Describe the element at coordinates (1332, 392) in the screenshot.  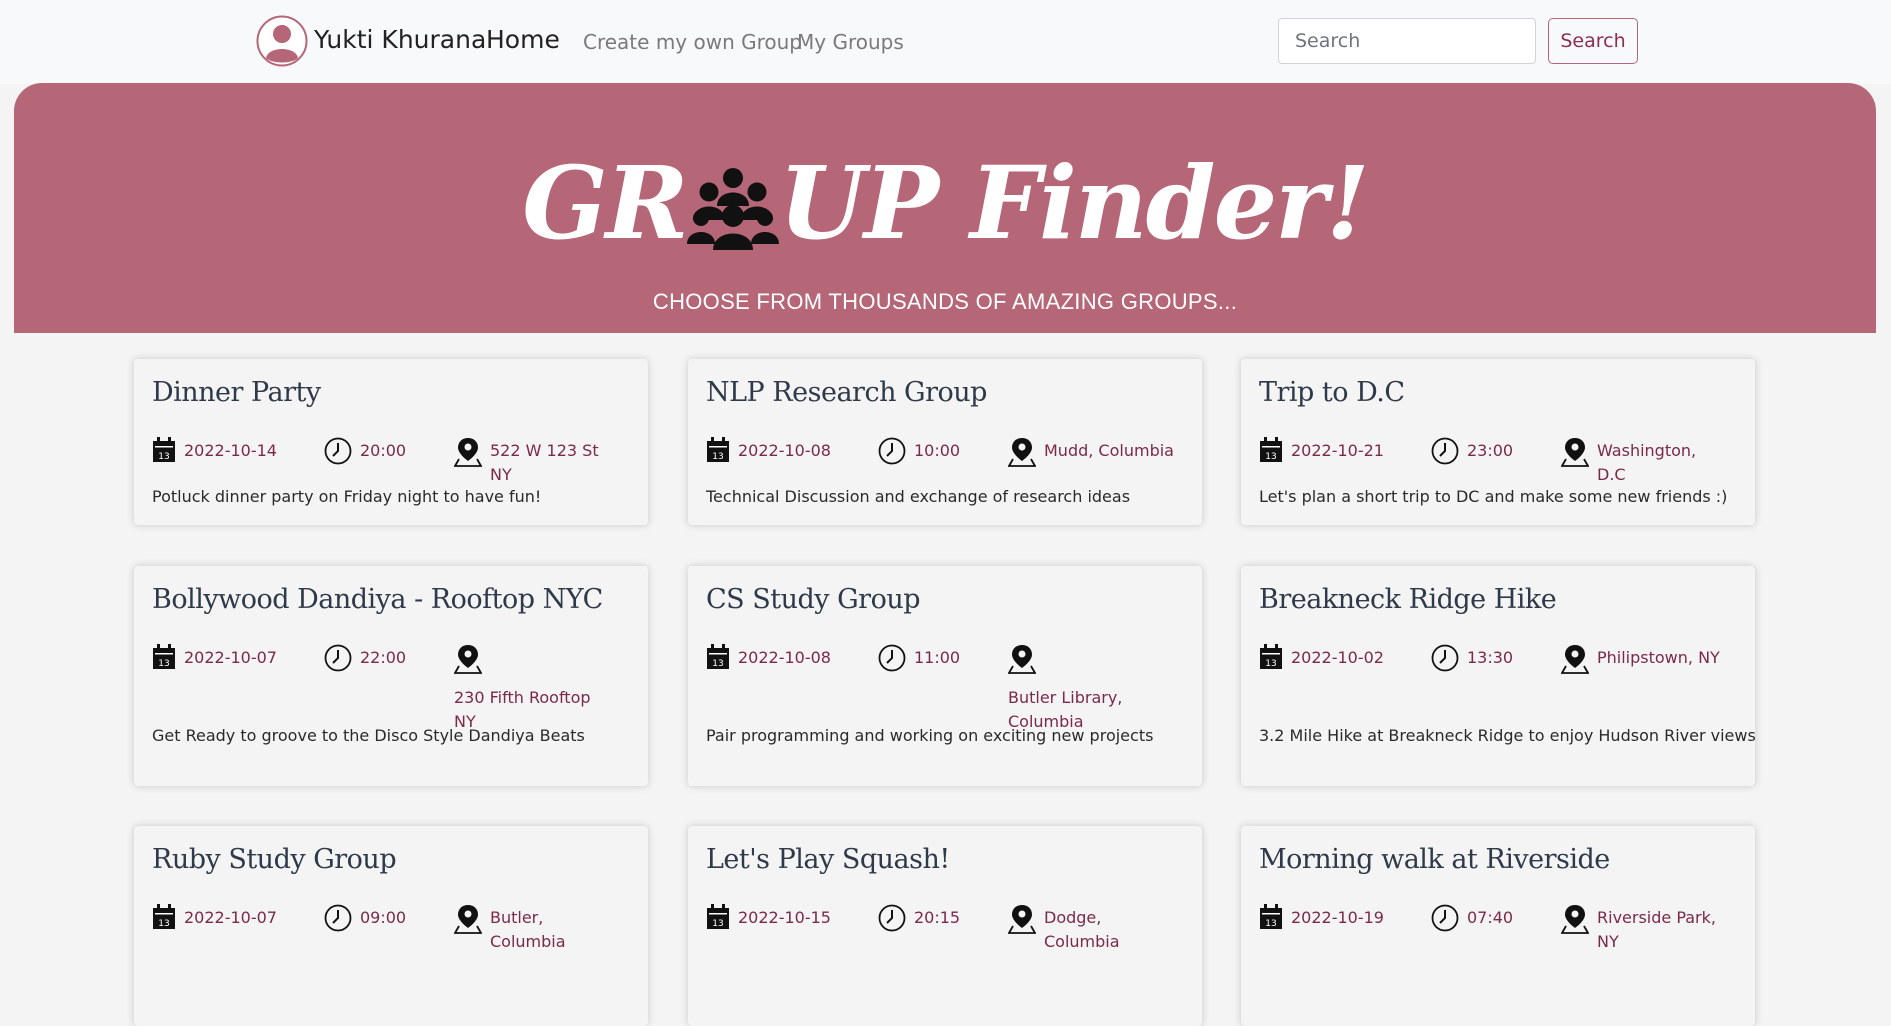
I see `group-title: Trip to D.C` at that location.